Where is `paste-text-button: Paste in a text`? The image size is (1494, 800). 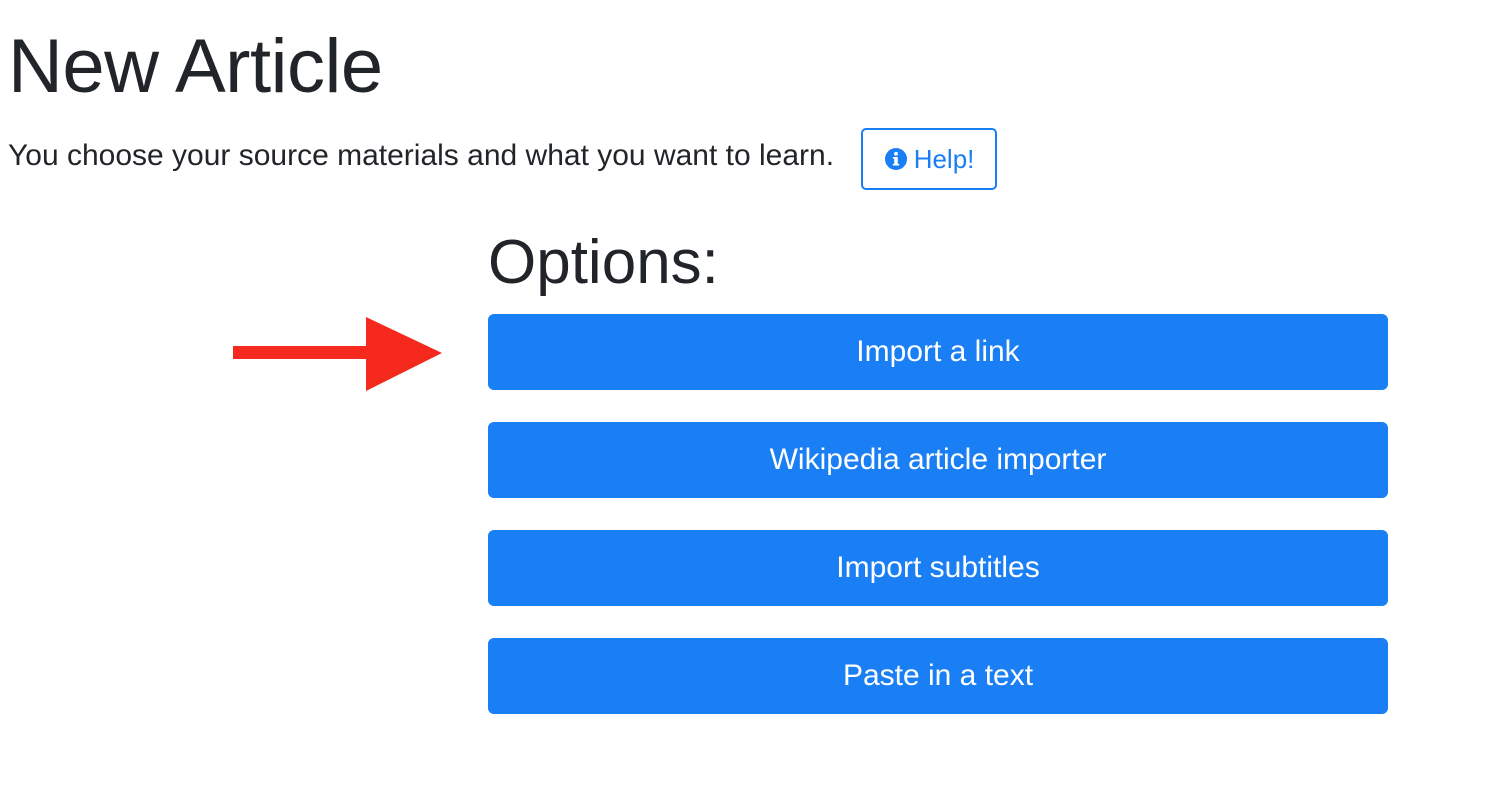
paste-text-button: Paste in a text is located at coordinates (938, 676).